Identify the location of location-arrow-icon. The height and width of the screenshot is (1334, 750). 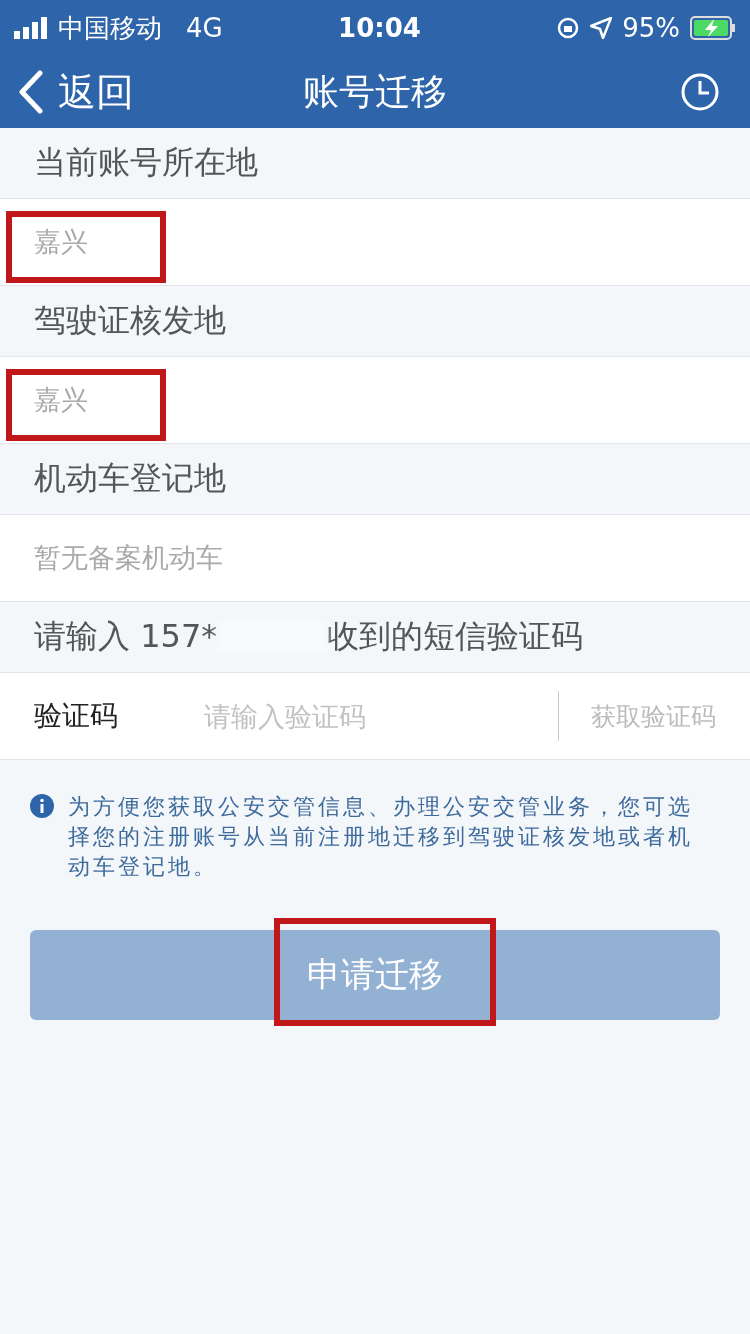
(601, 28).